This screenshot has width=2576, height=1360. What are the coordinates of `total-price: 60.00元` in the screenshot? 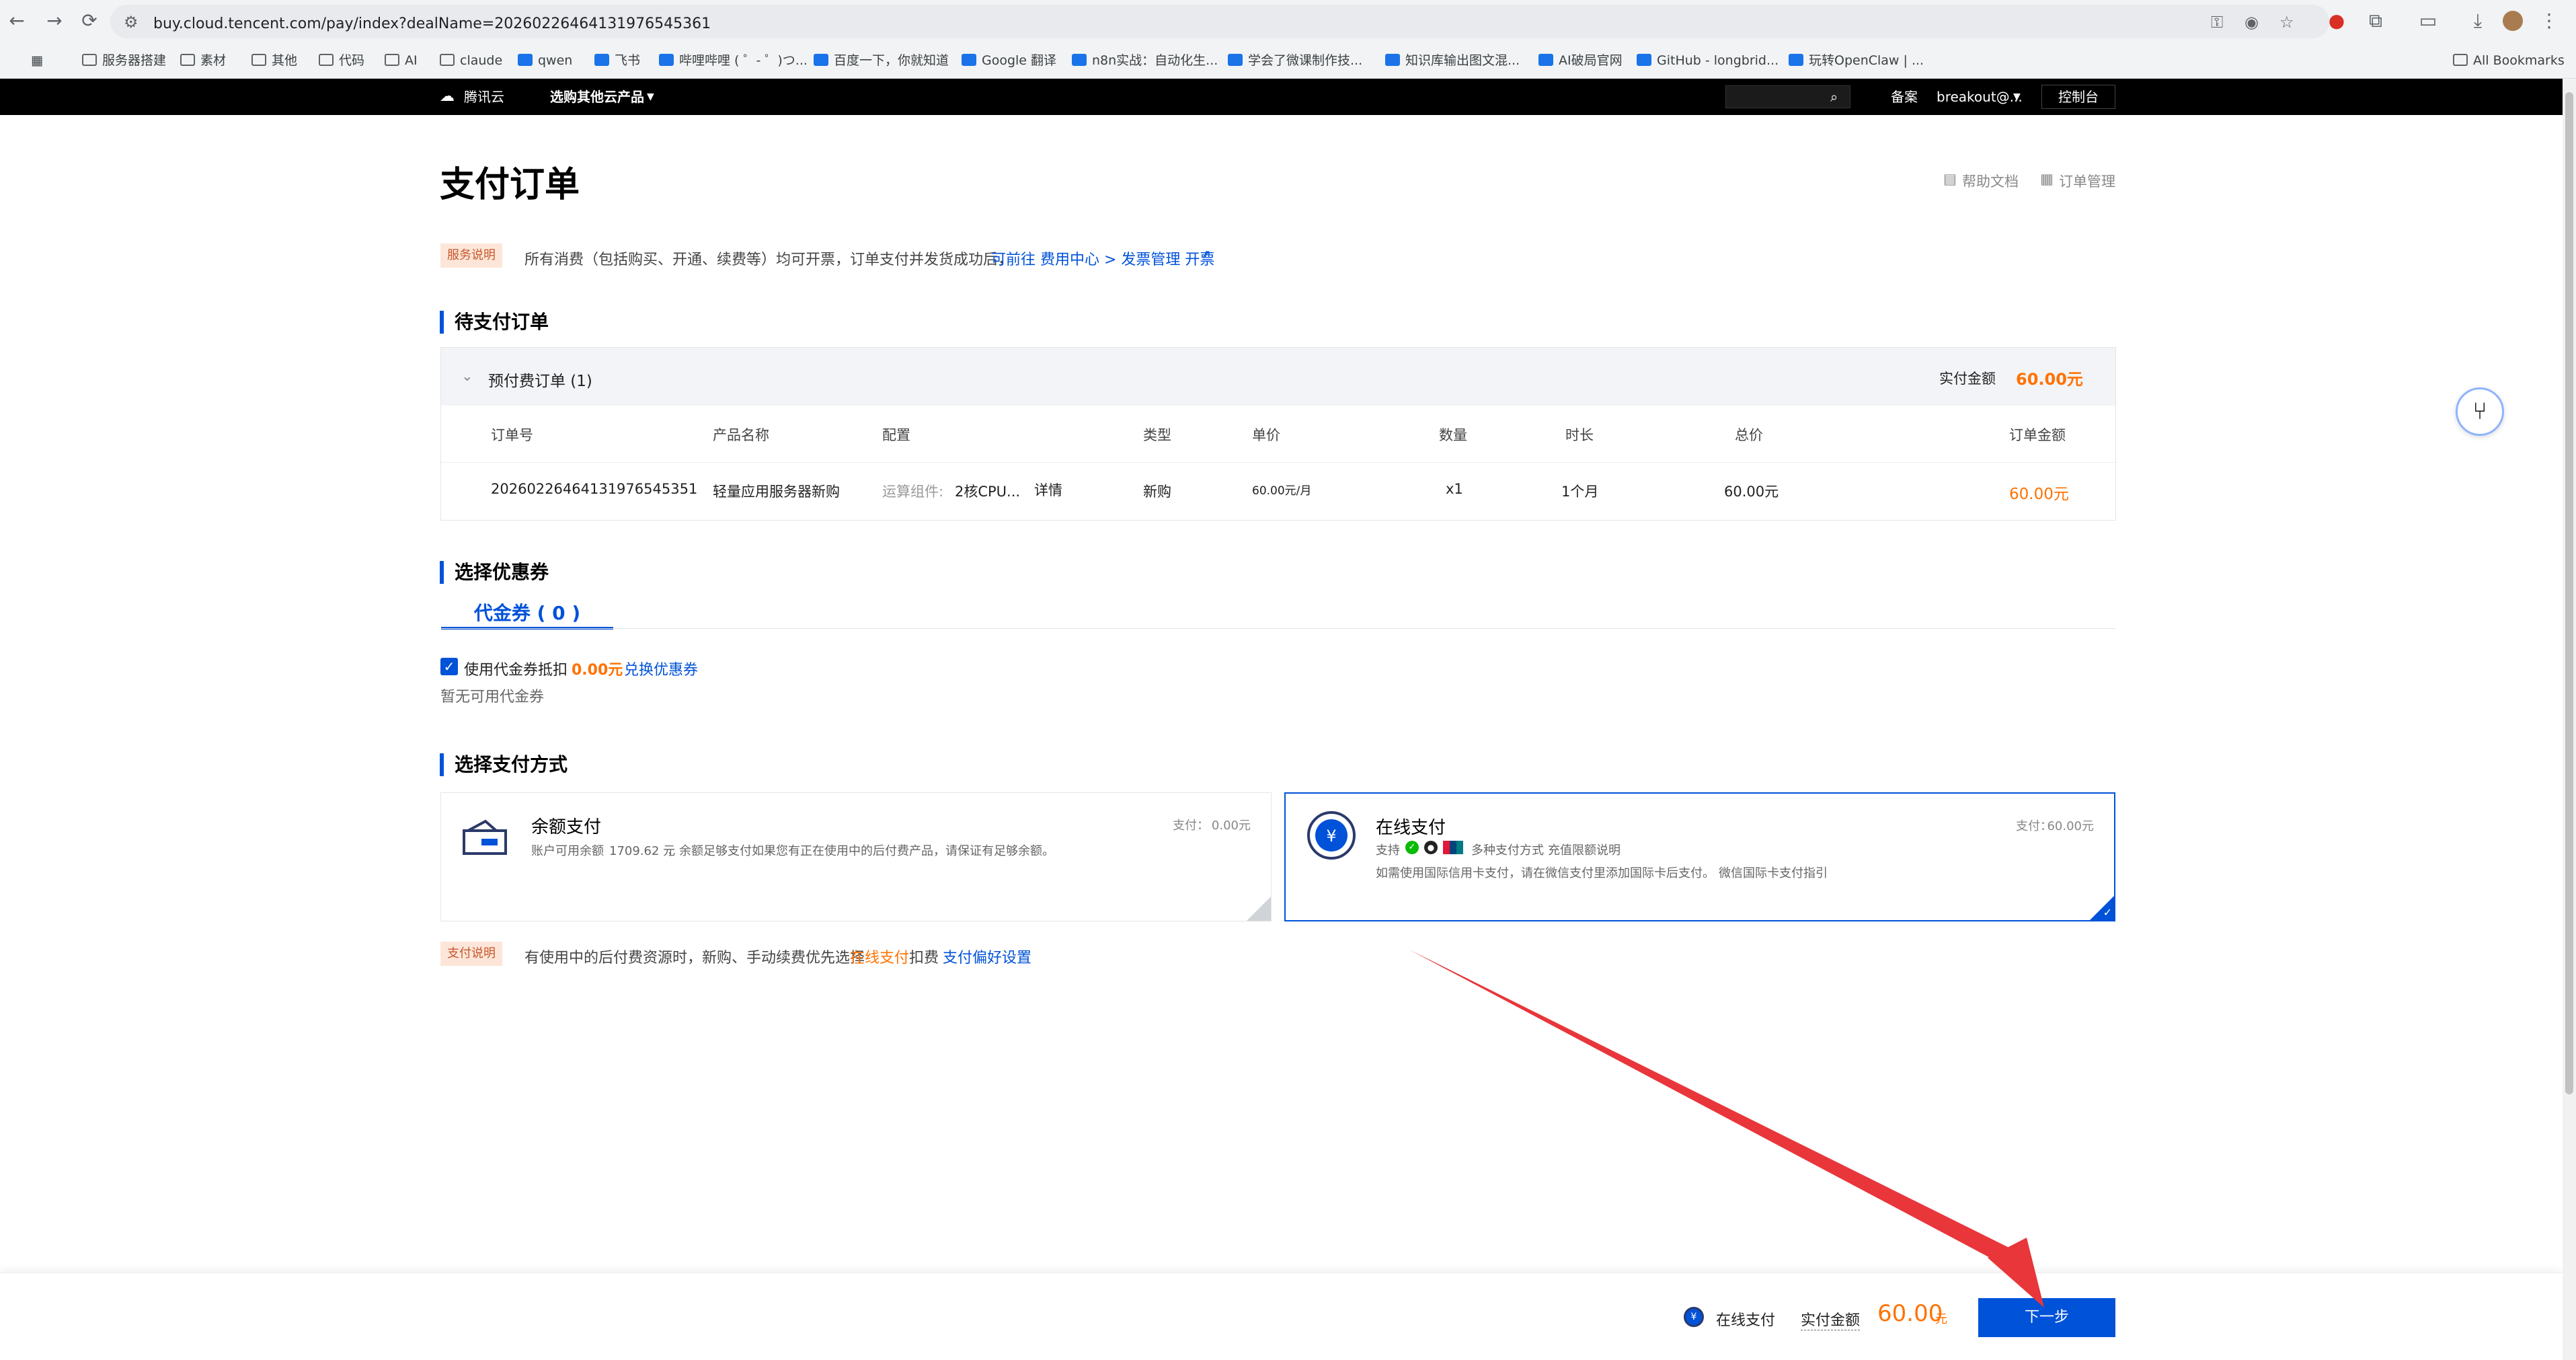 It's located at (1751, 492).